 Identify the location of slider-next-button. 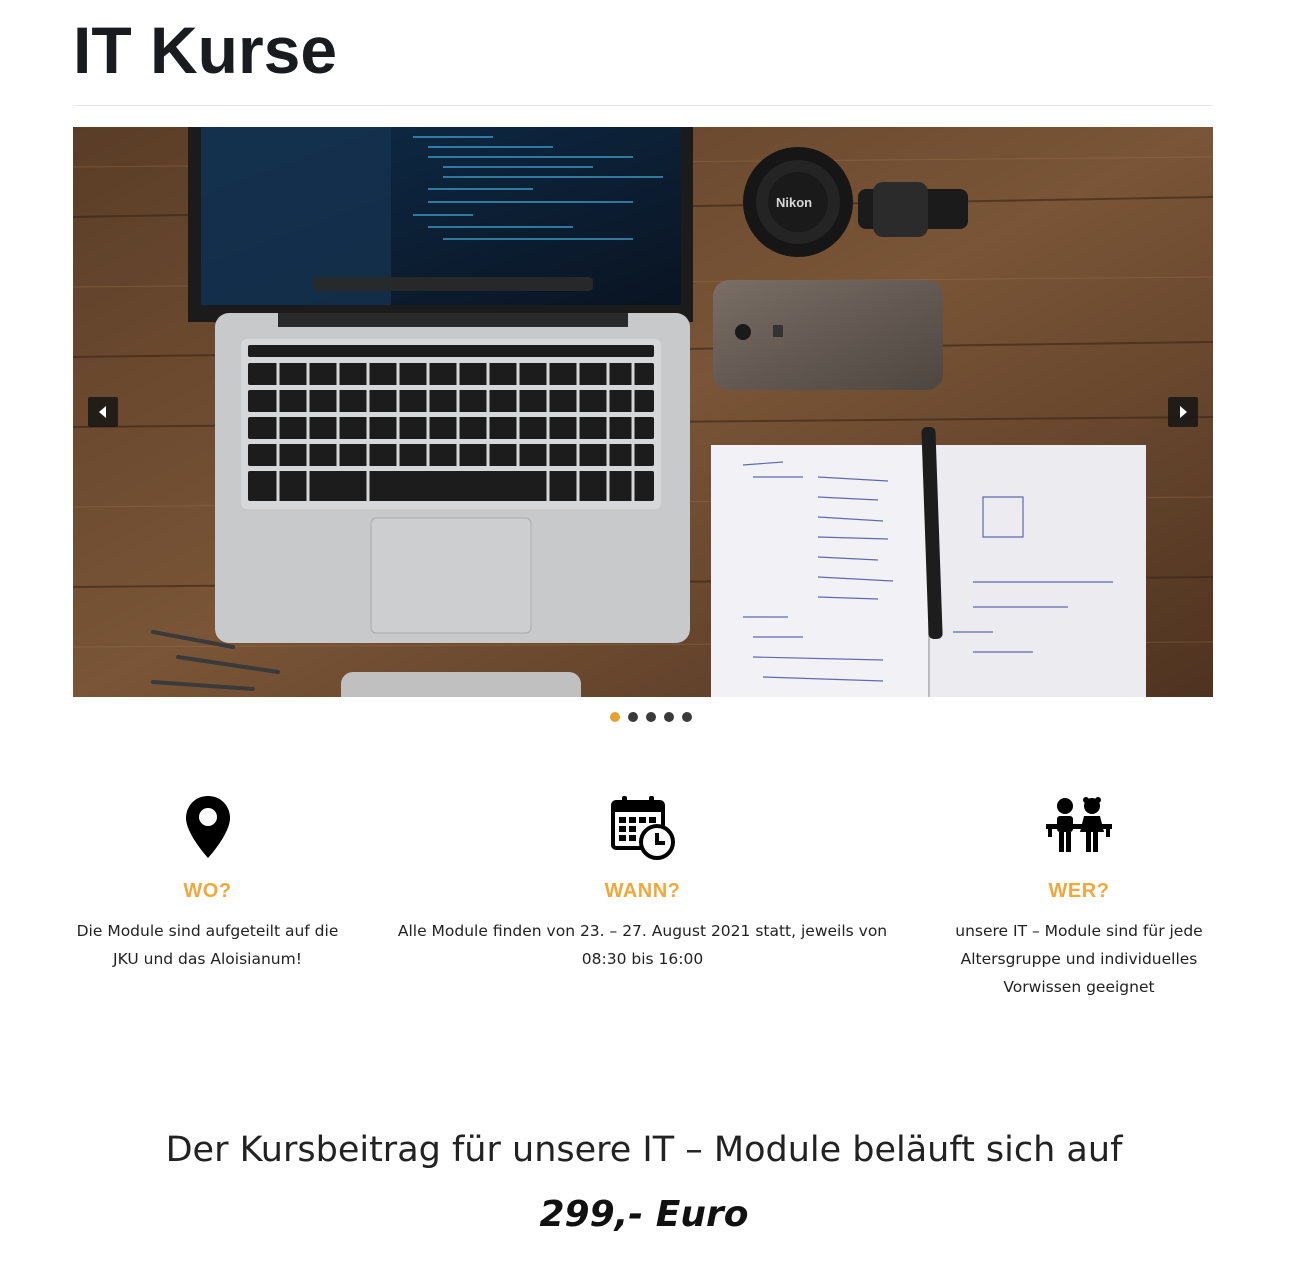
(1183, 412).